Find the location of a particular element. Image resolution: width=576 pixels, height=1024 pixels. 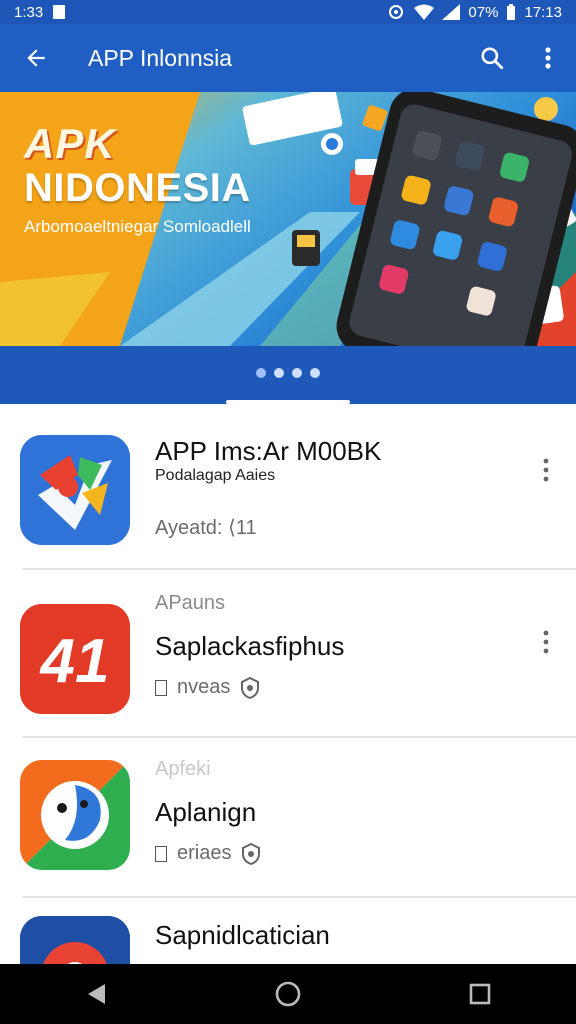

status-time-left: 1:33 is located at coordinates (29, 12).